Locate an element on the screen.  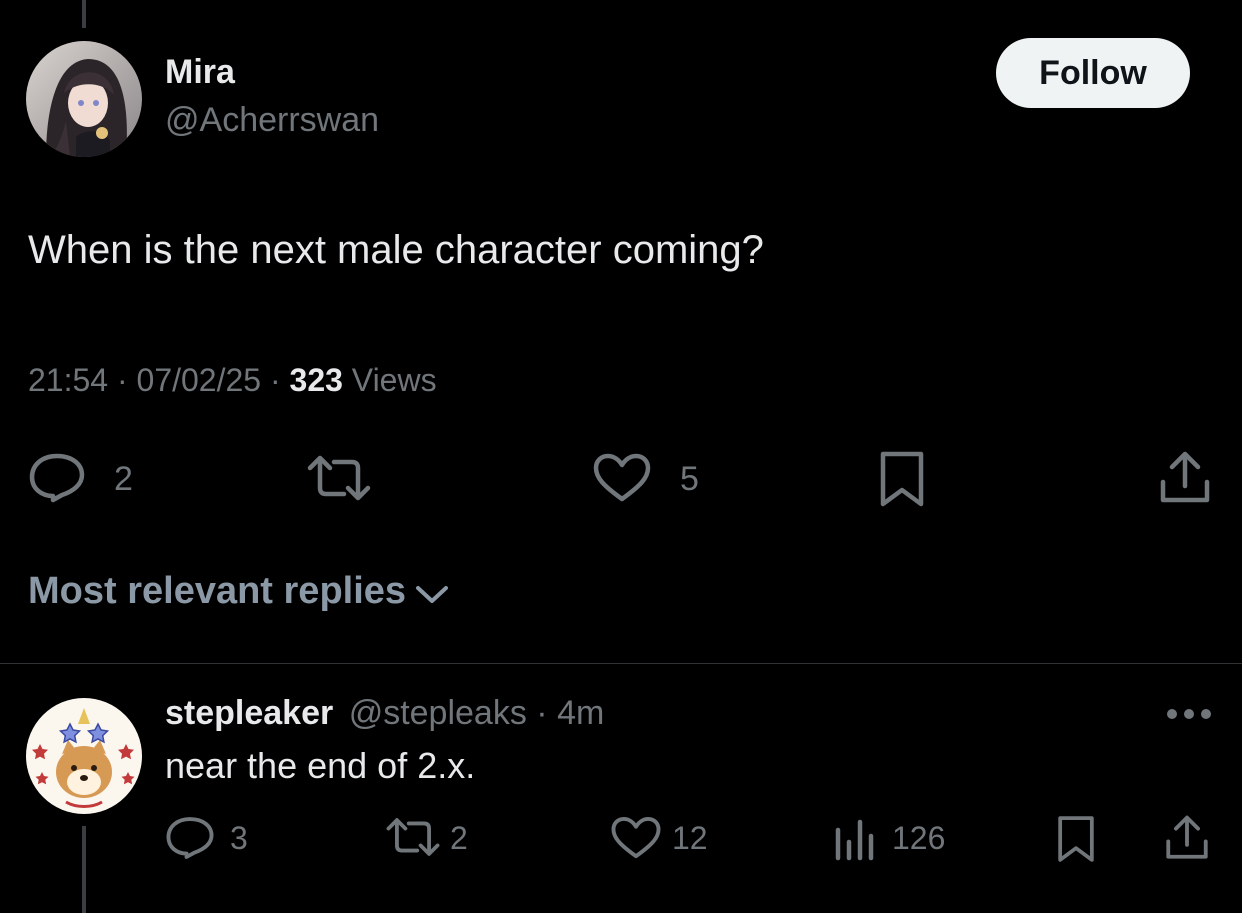
reply-avatar-image is located at coordinates (84, 756).